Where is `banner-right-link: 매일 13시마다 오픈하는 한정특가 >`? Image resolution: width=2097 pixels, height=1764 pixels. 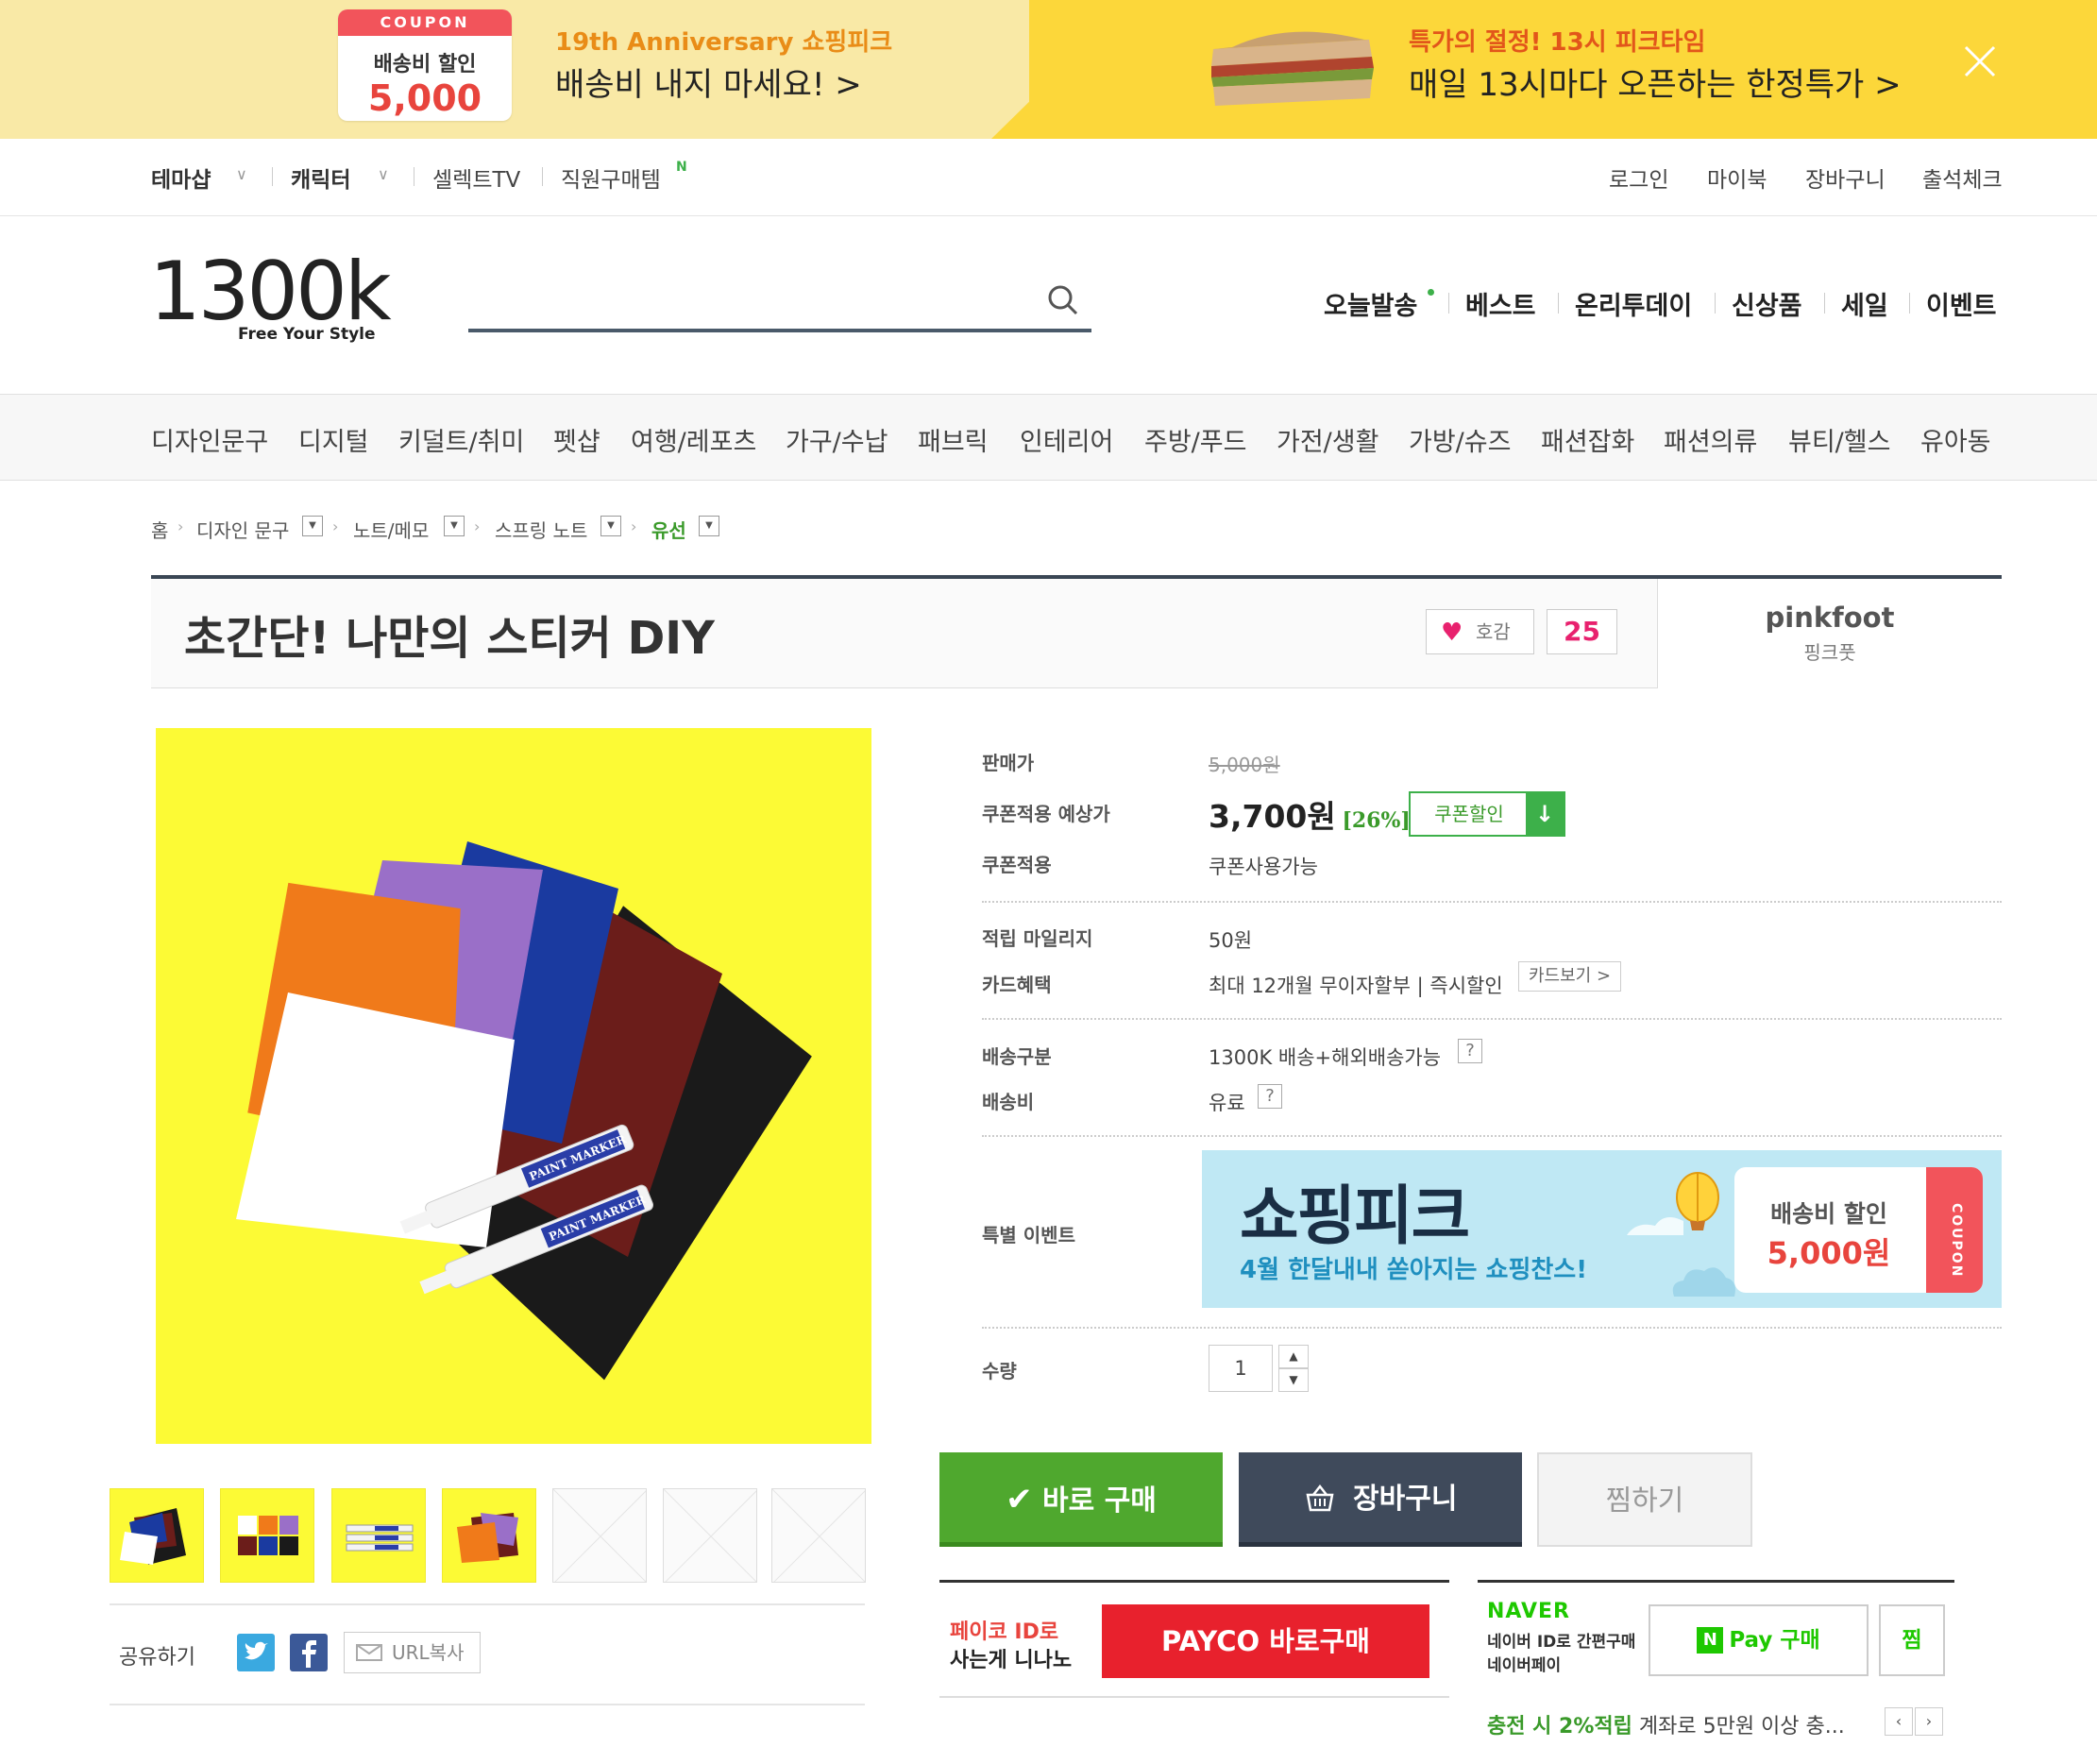
banner-right-link: 매일 13시마다 오픈하는 한정특가 > is located at coordinates (1655, 82).